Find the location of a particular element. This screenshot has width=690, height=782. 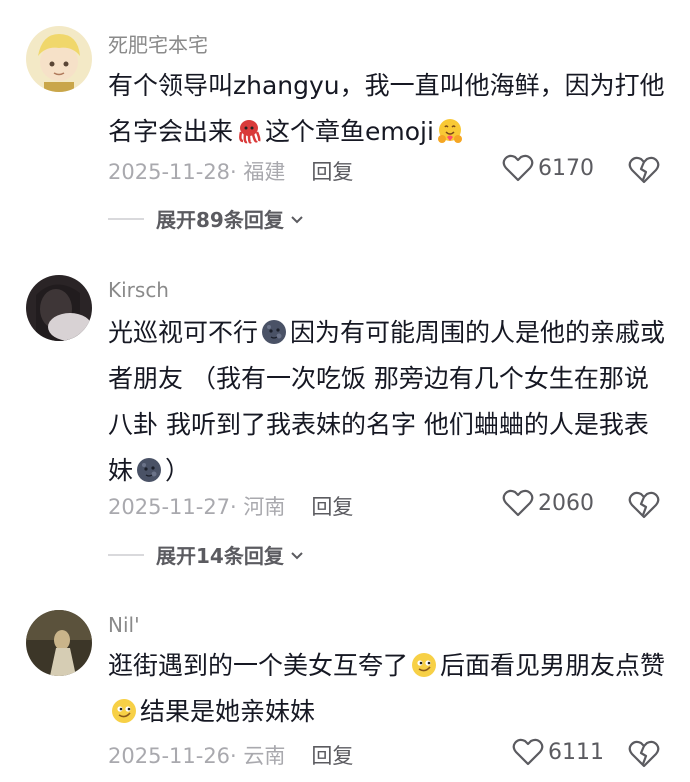

username: 死肥宅本宅 is located at coordinates (158, 43).